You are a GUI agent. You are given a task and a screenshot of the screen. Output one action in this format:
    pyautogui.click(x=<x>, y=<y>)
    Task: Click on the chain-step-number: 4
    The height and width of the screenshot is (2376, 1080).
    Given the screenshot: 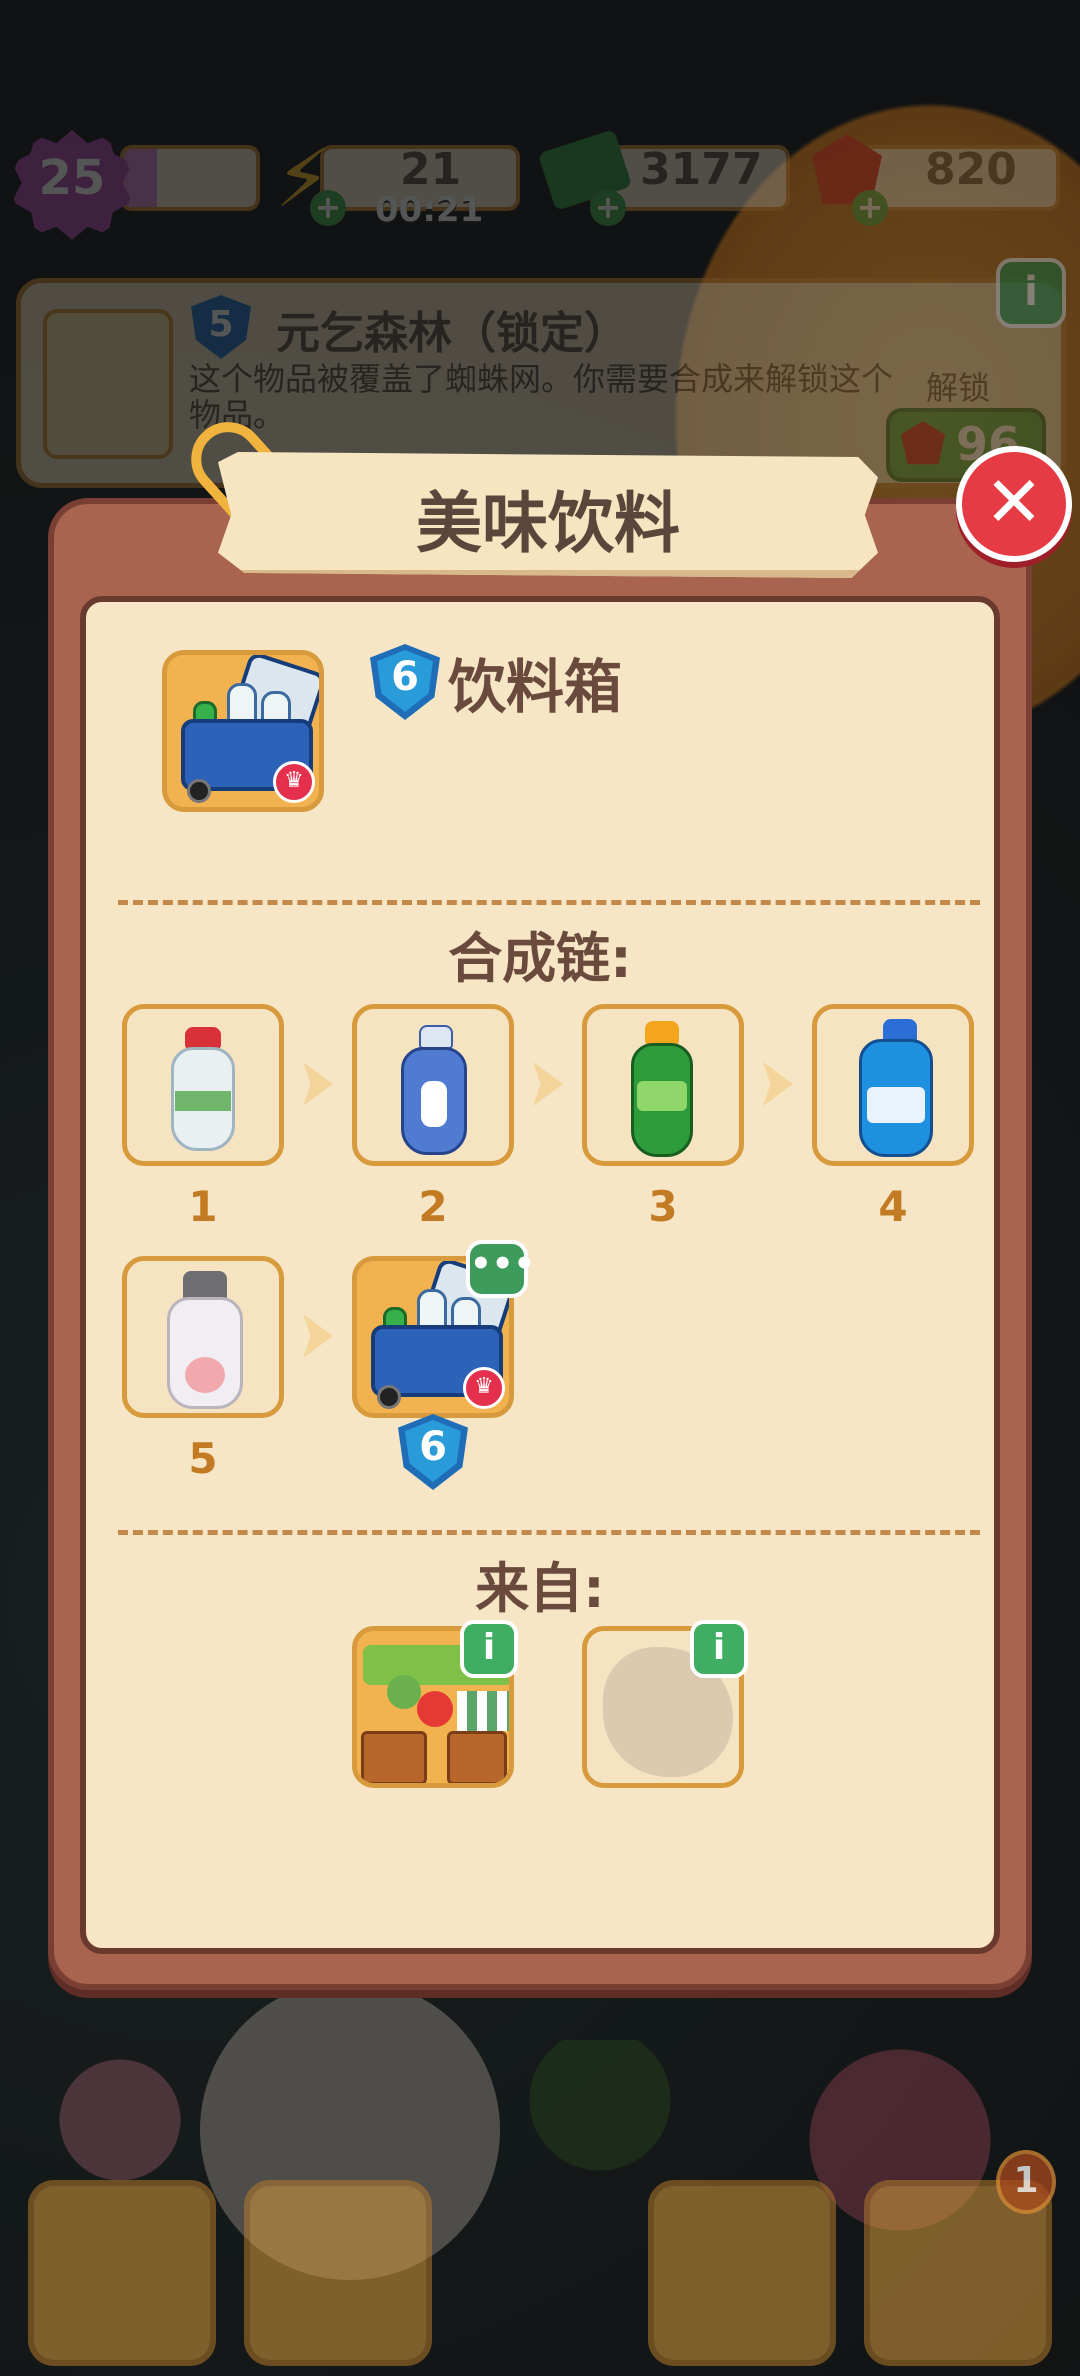 What is the action you would take?
    pyautogui.click(x=893, y=1206)
    